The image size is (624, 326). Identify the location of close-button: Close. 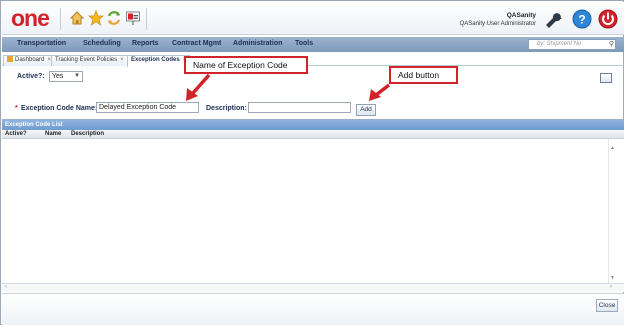
(607, 305).